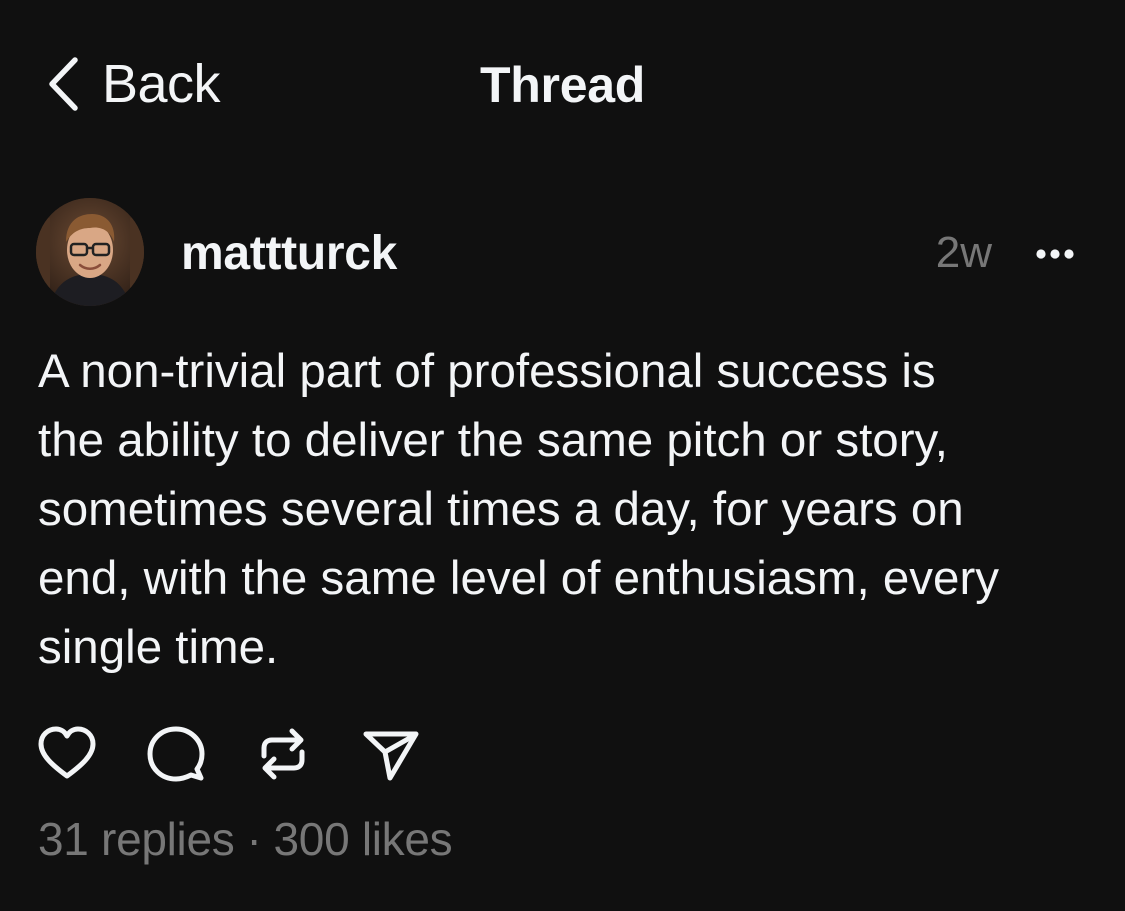 This screenshot has height=911, width=1125. I want to click on like-button, so click(67, 754).